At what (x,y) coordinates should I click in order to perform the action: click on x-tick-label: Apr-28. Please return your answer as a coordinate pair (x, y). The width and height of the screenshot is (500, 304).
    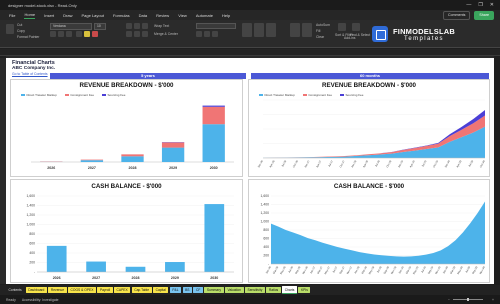
    Looking at the image, I should click on (366, 163).